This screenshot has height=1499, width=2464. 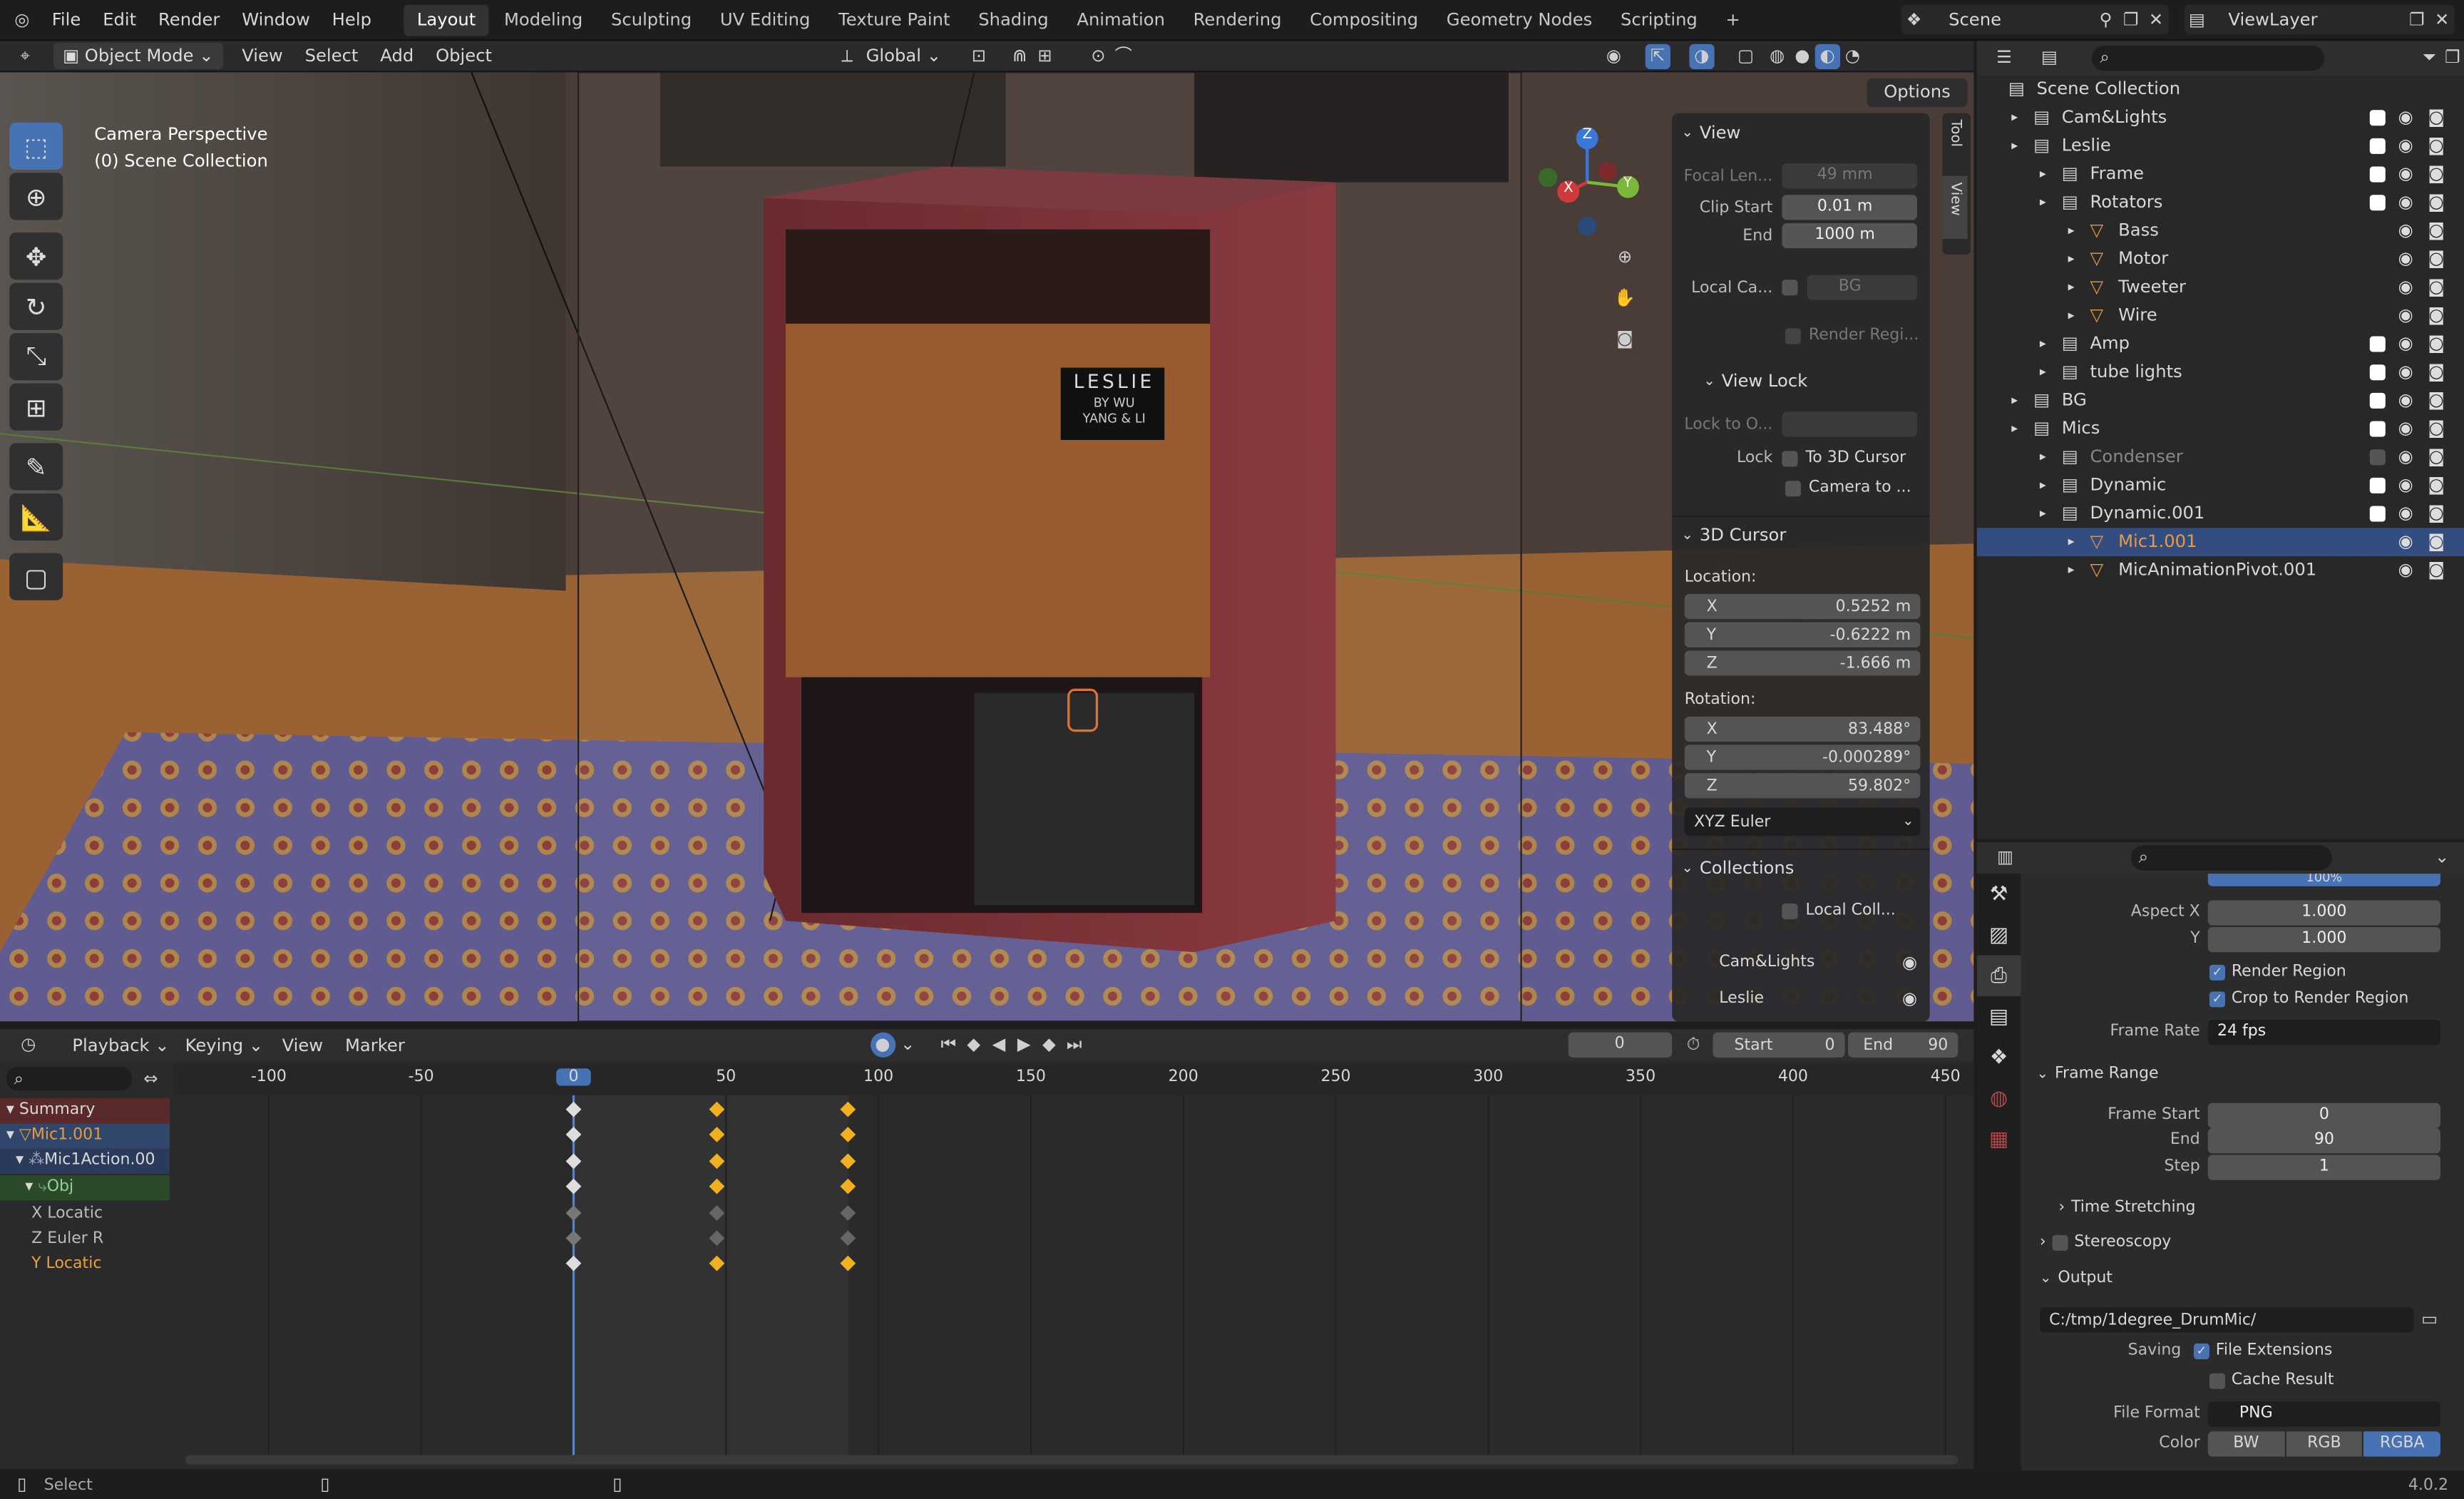 What do you see at coordinates (332, 56) in the screenshot?
I see `menu-select: Select` at bounding box center [332, 56].